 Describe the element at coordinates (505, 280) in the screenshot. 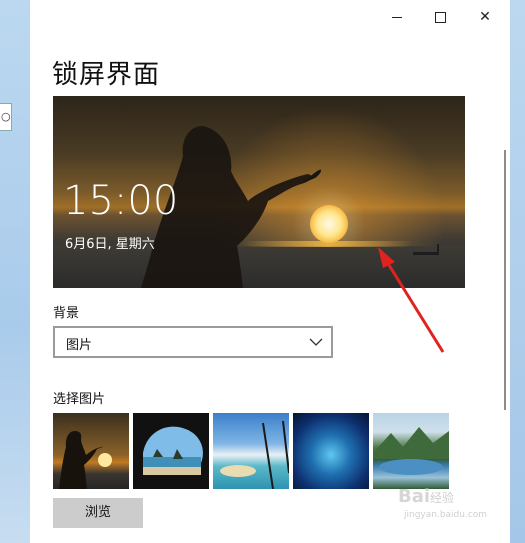

I see `scrollbar` at that location.